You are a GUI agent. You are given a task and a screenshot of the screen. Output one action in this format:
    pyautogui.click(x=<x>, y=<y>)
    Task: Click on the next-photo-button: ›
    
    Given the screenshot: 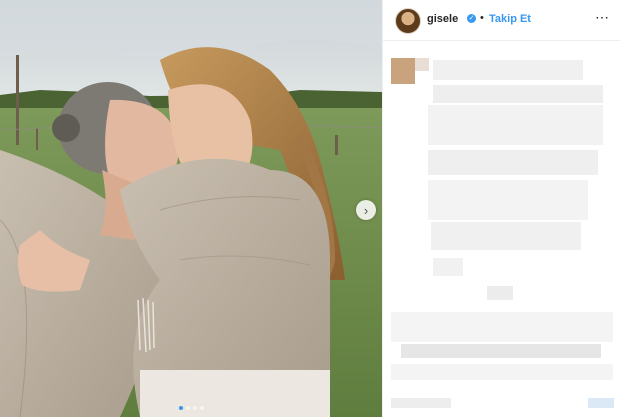 What is the action you would take?
    pyautogui.click(x=366, y=210)
    